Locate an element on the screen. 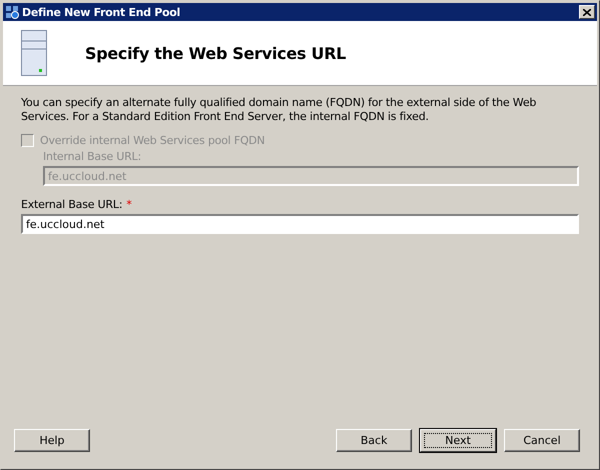 This screenshot has width=600, height=470. wizard-button: Next is located at coordinates (458, 440).